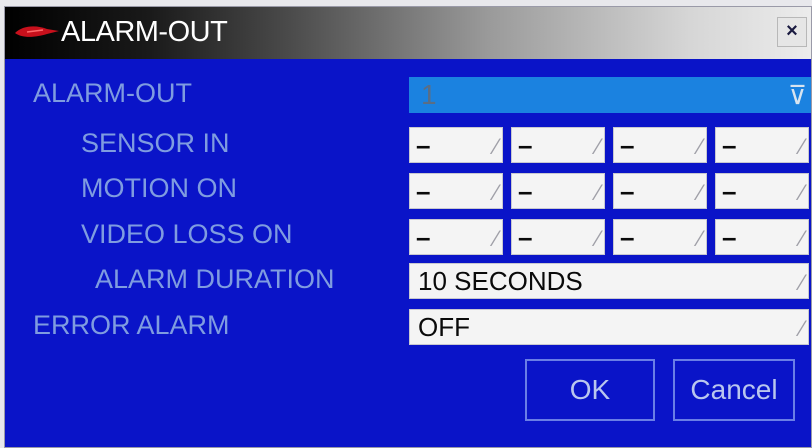  I want to click on alarm-out-label: ALARM-OUT, so click(113, 93).